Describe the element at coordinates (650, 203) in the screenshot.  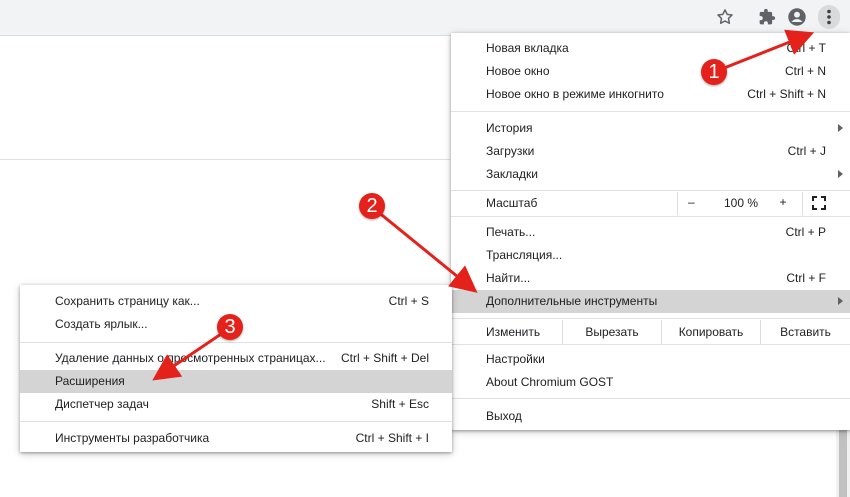
I see `zoom-row: Масштаб – 100 % +` at that location.